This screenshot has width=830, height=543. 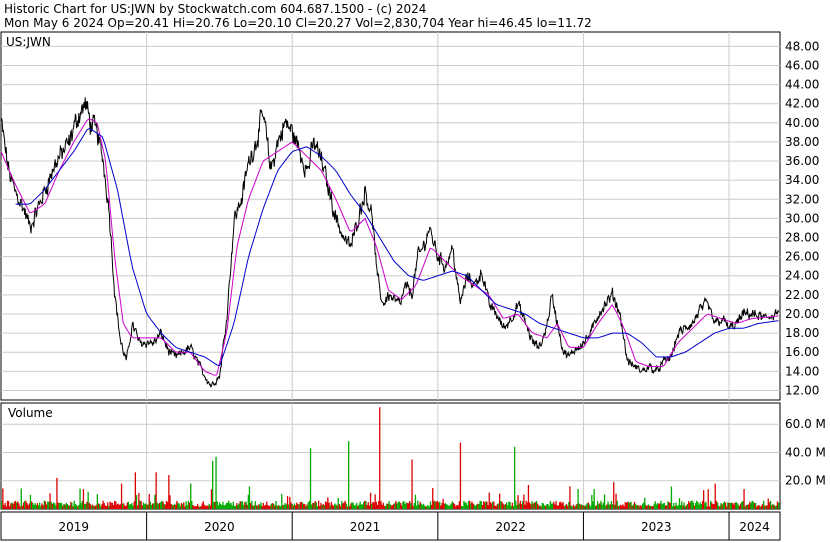 I want to click on price-tick-label: 46.00, so click(x=802, y=65).